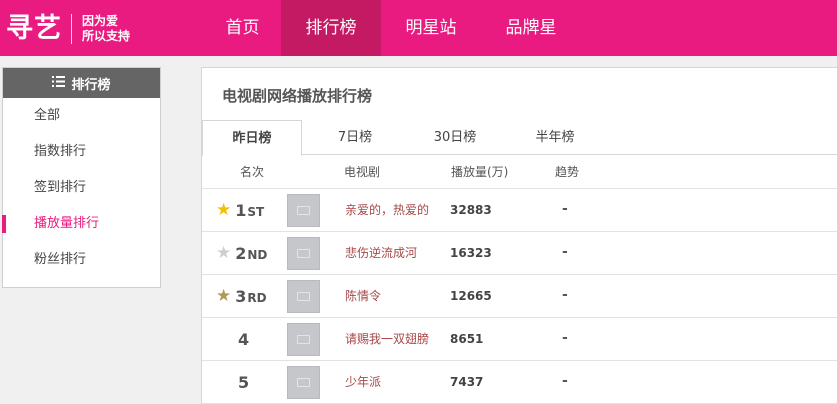 The height and width of the screenshot is (404, 837). What do you see at coordinates (224, 296) in the screenshot?
I see `bronze-star-icon: ★` at bounding box center [224, 296].